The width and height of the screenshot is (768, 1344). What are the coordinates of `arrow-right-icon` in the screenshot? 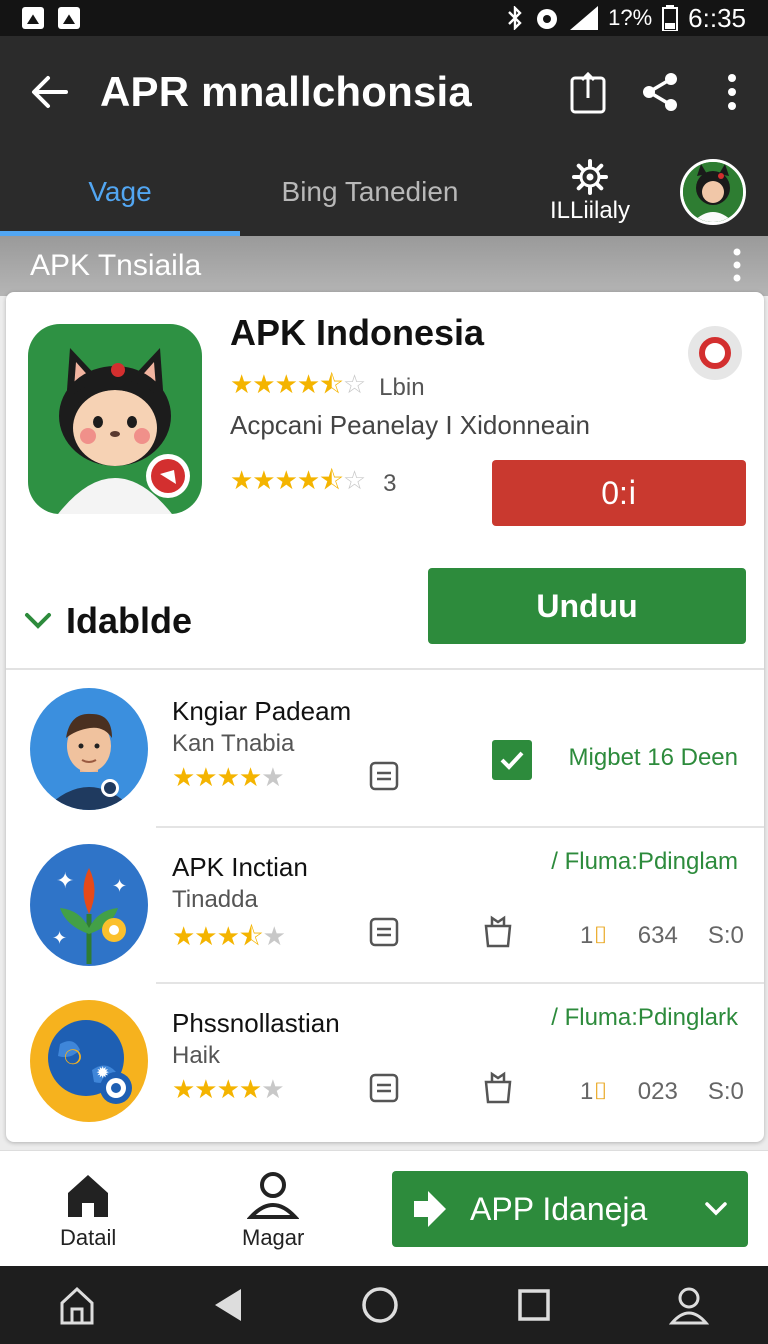 It's located at (430, 1209).